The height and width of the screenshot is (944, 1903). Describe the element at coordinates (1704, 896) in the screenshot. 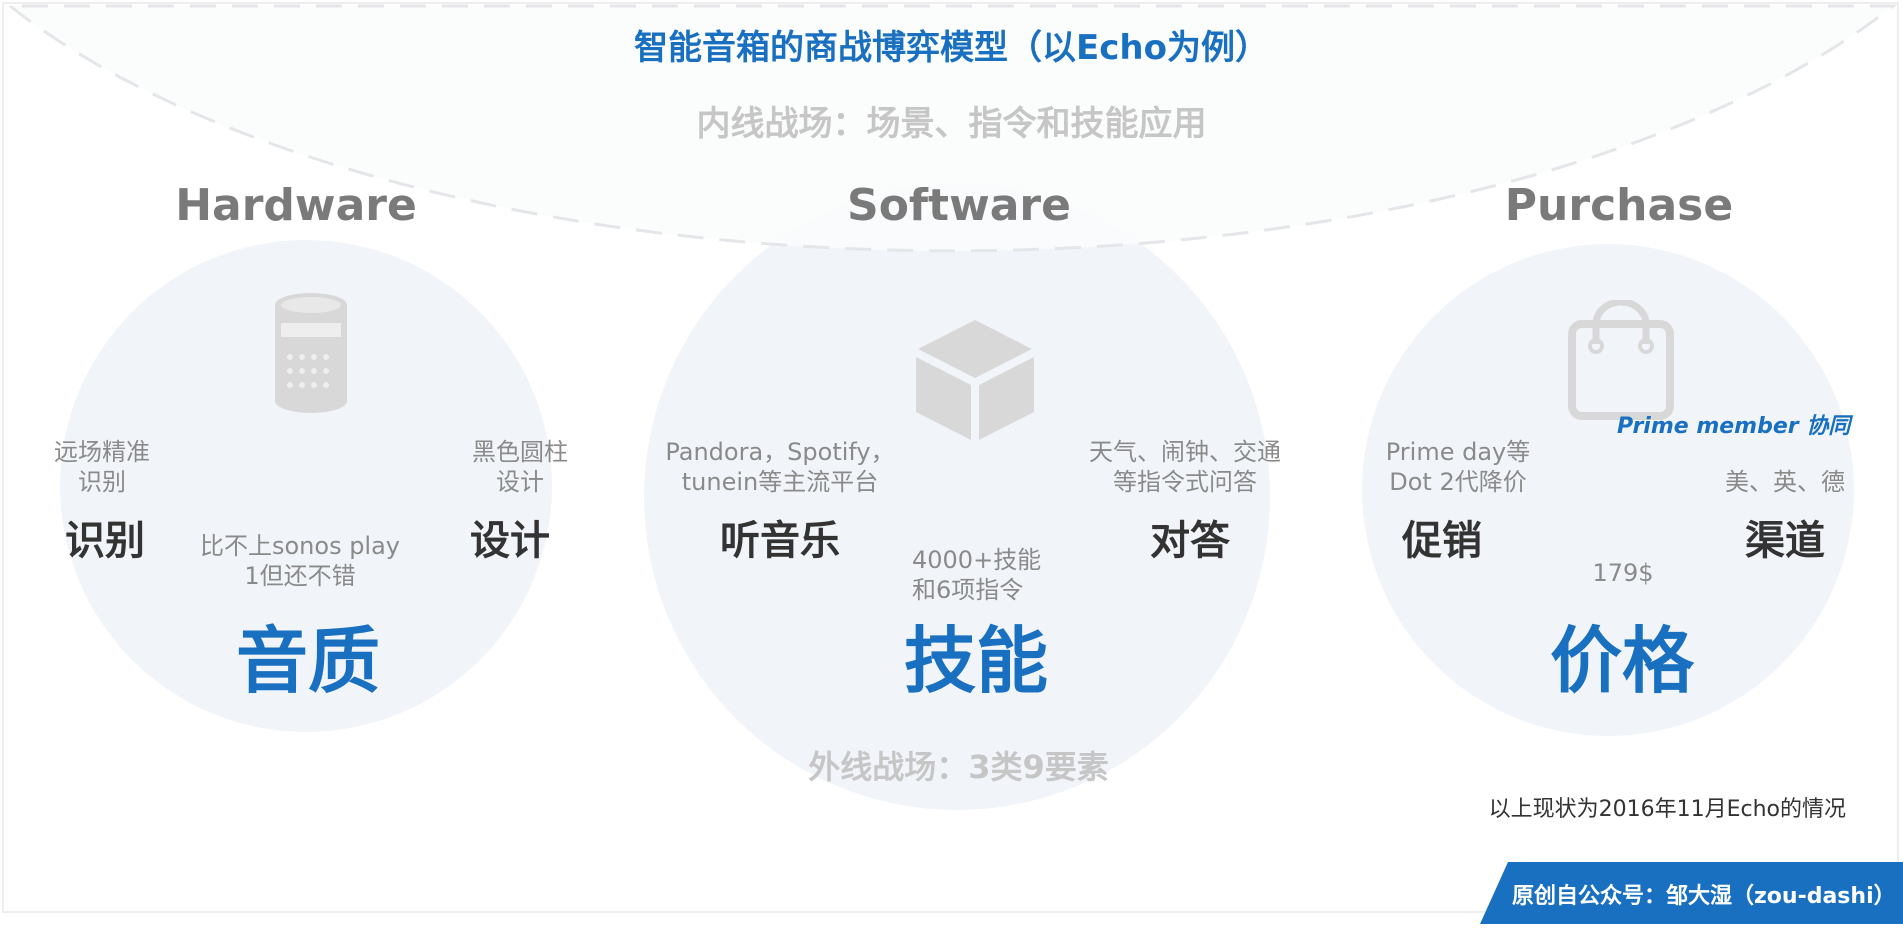

I see `source-credit: 原创自公众号：邹大湿（zou-dashi）` at that location.